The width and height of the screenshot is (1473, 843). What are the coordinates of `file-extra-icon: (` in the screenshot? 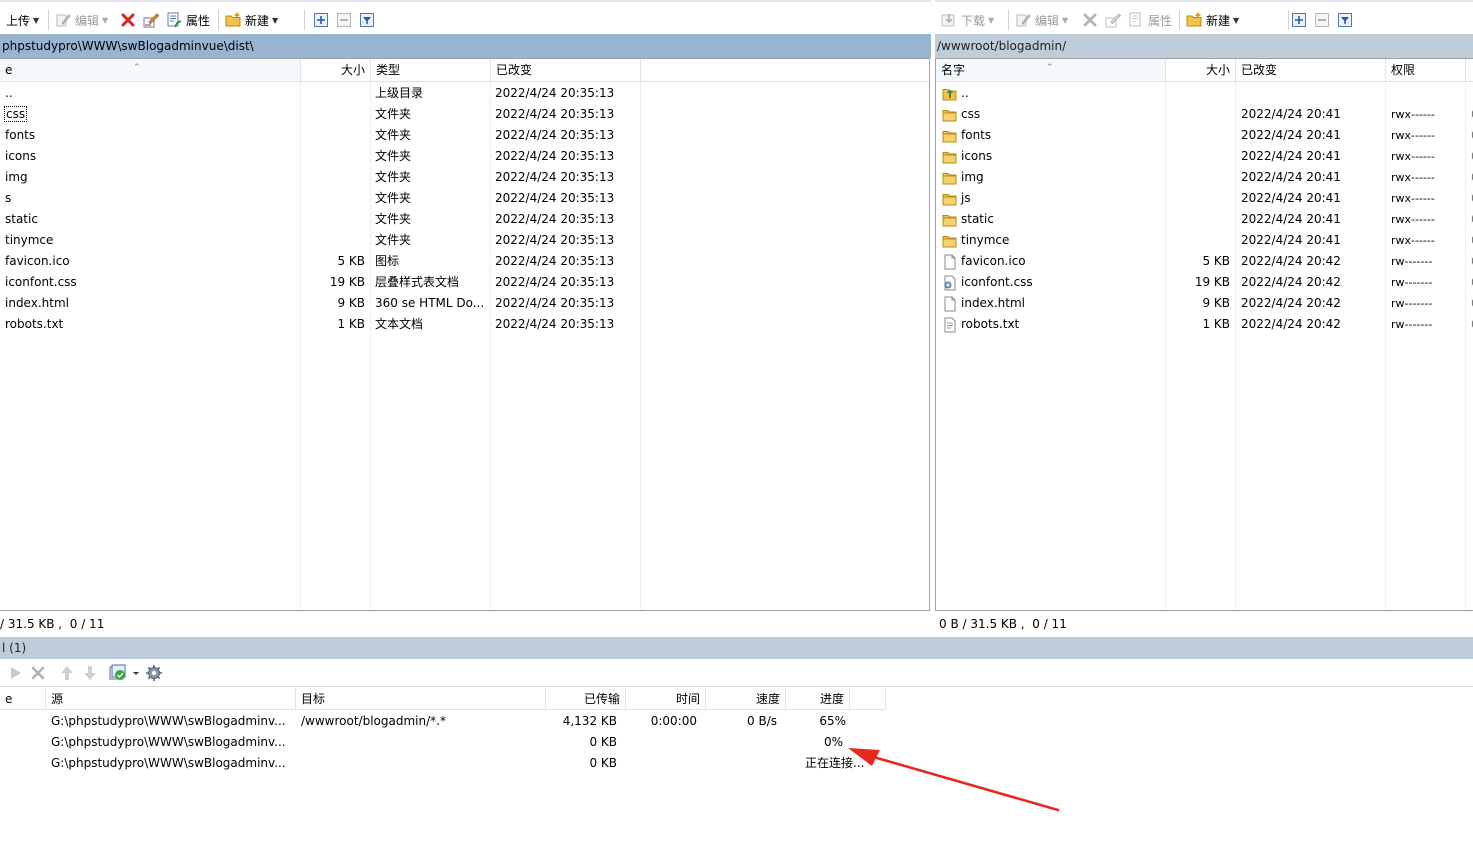 It's located at (1469, 198).